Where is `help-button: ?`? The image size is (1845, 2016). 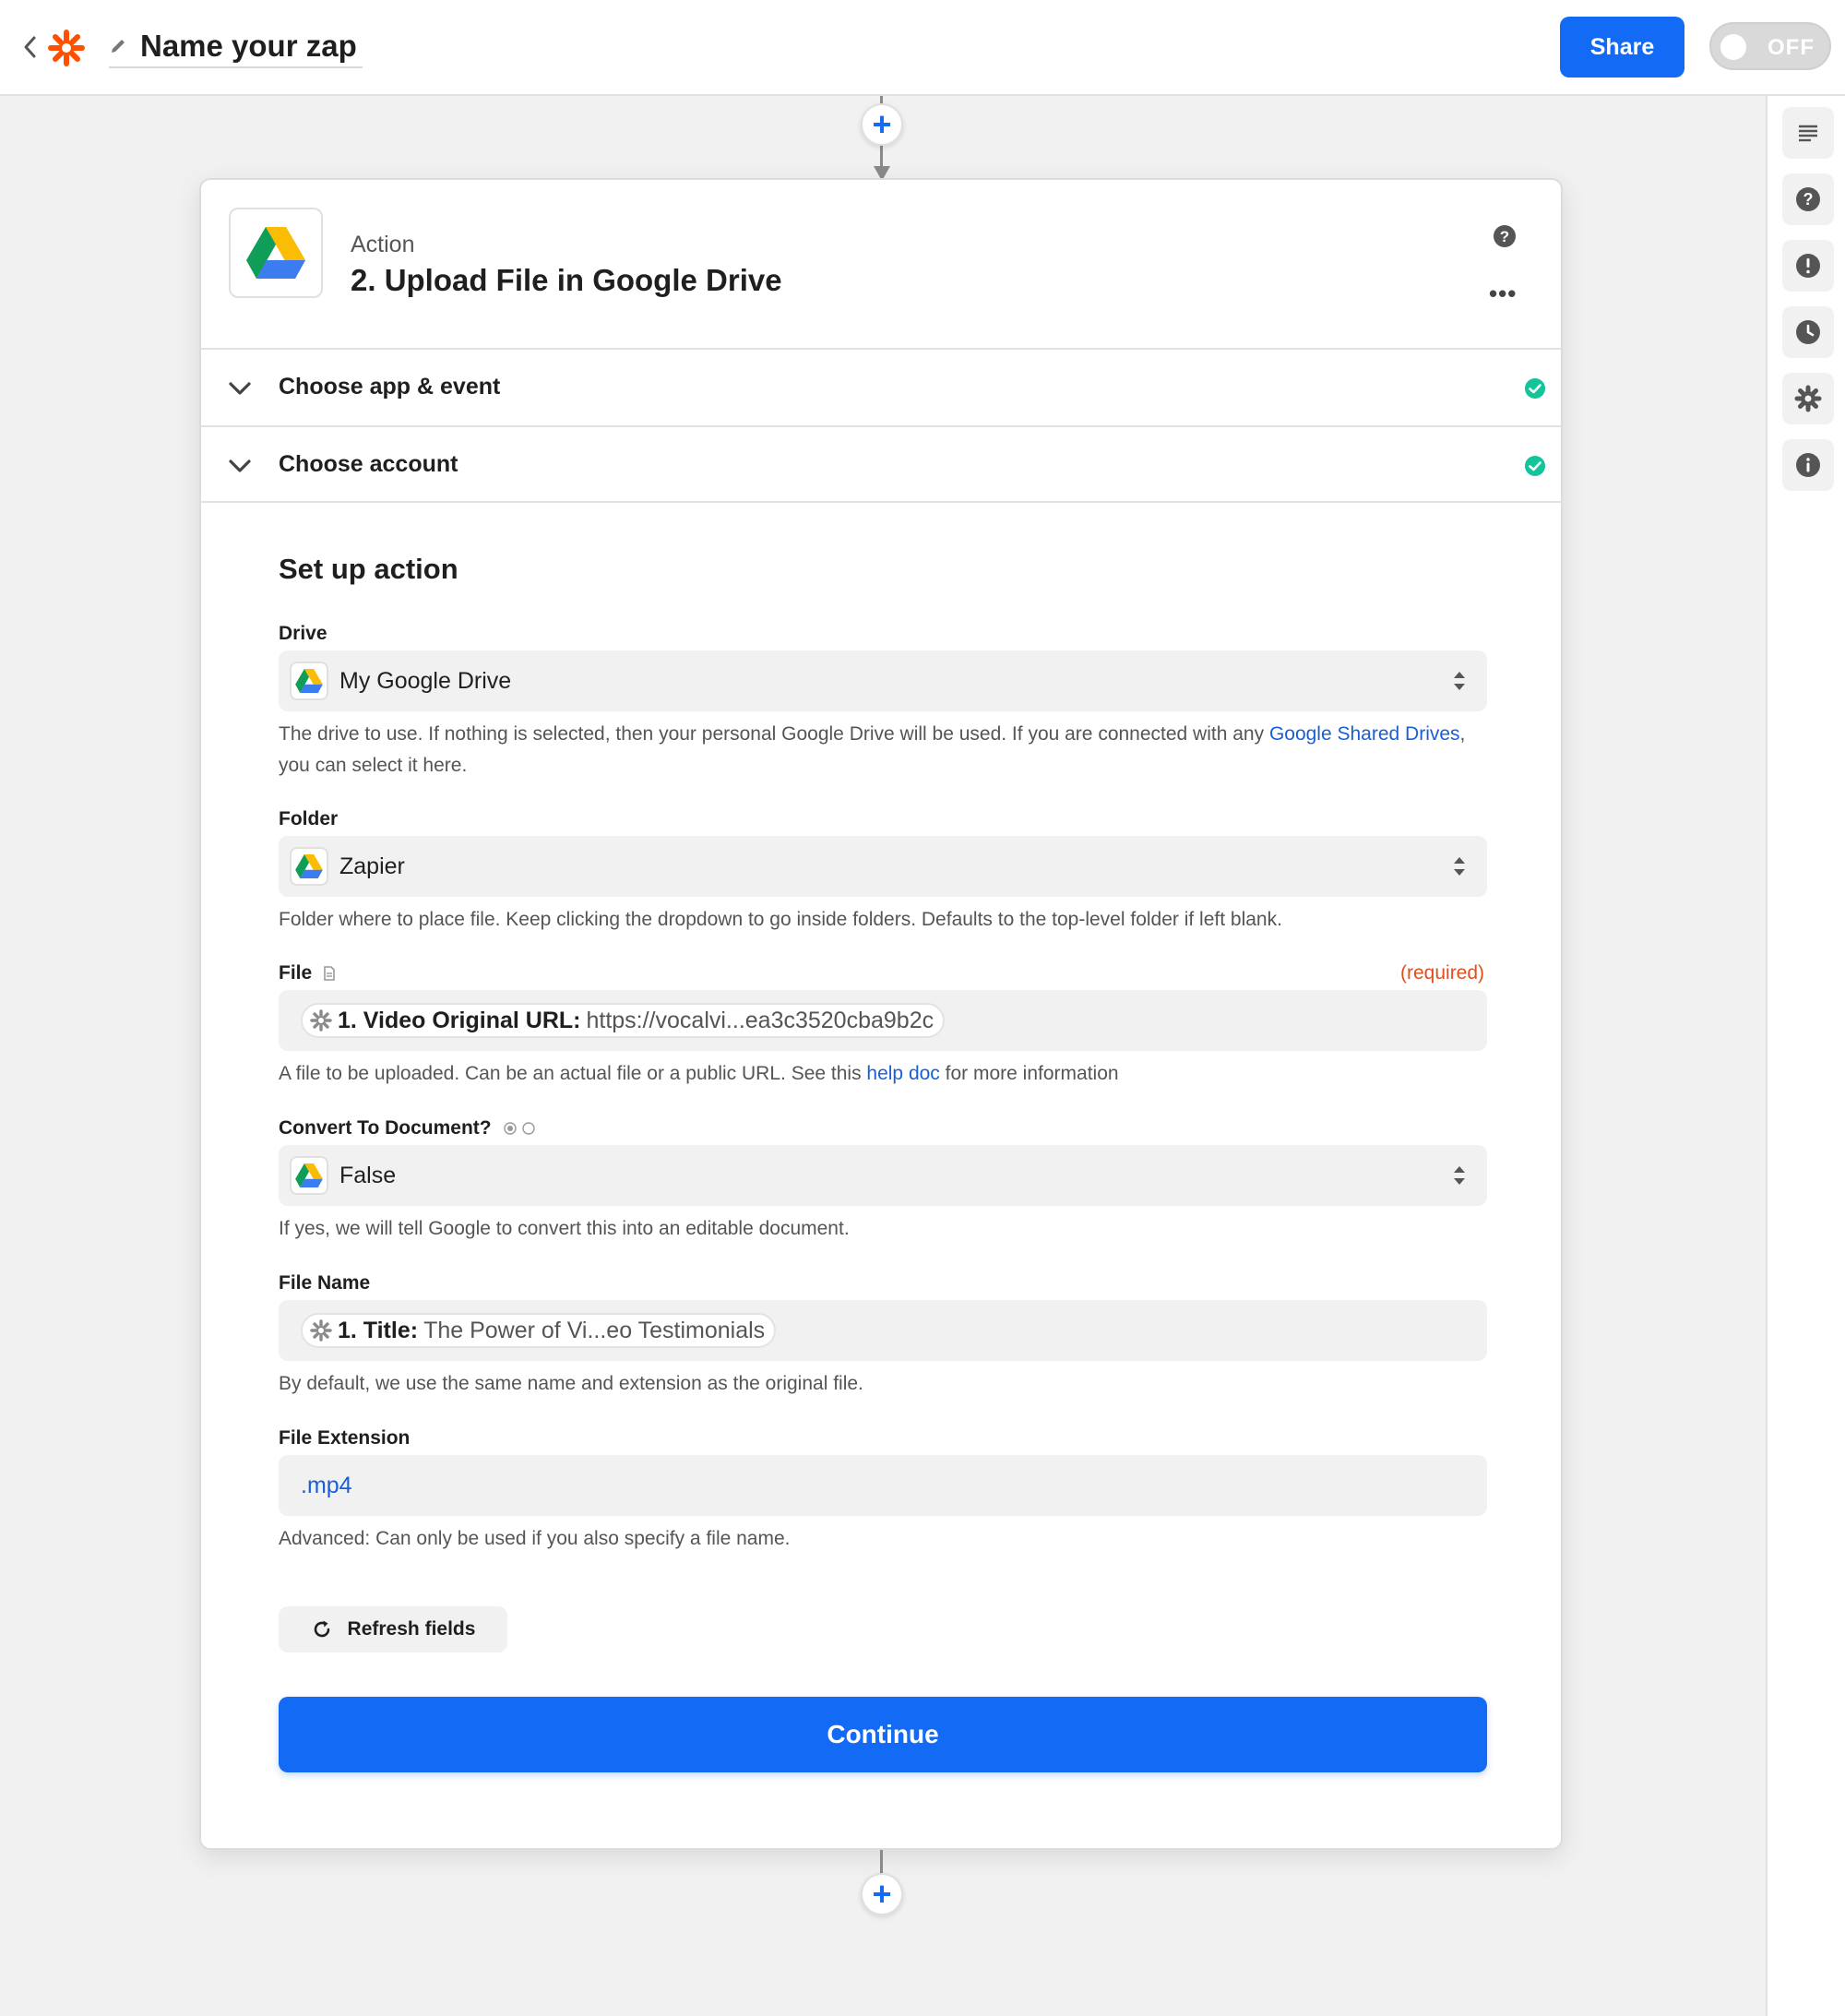
help-button: ? is located at coordinates (1808, 199).